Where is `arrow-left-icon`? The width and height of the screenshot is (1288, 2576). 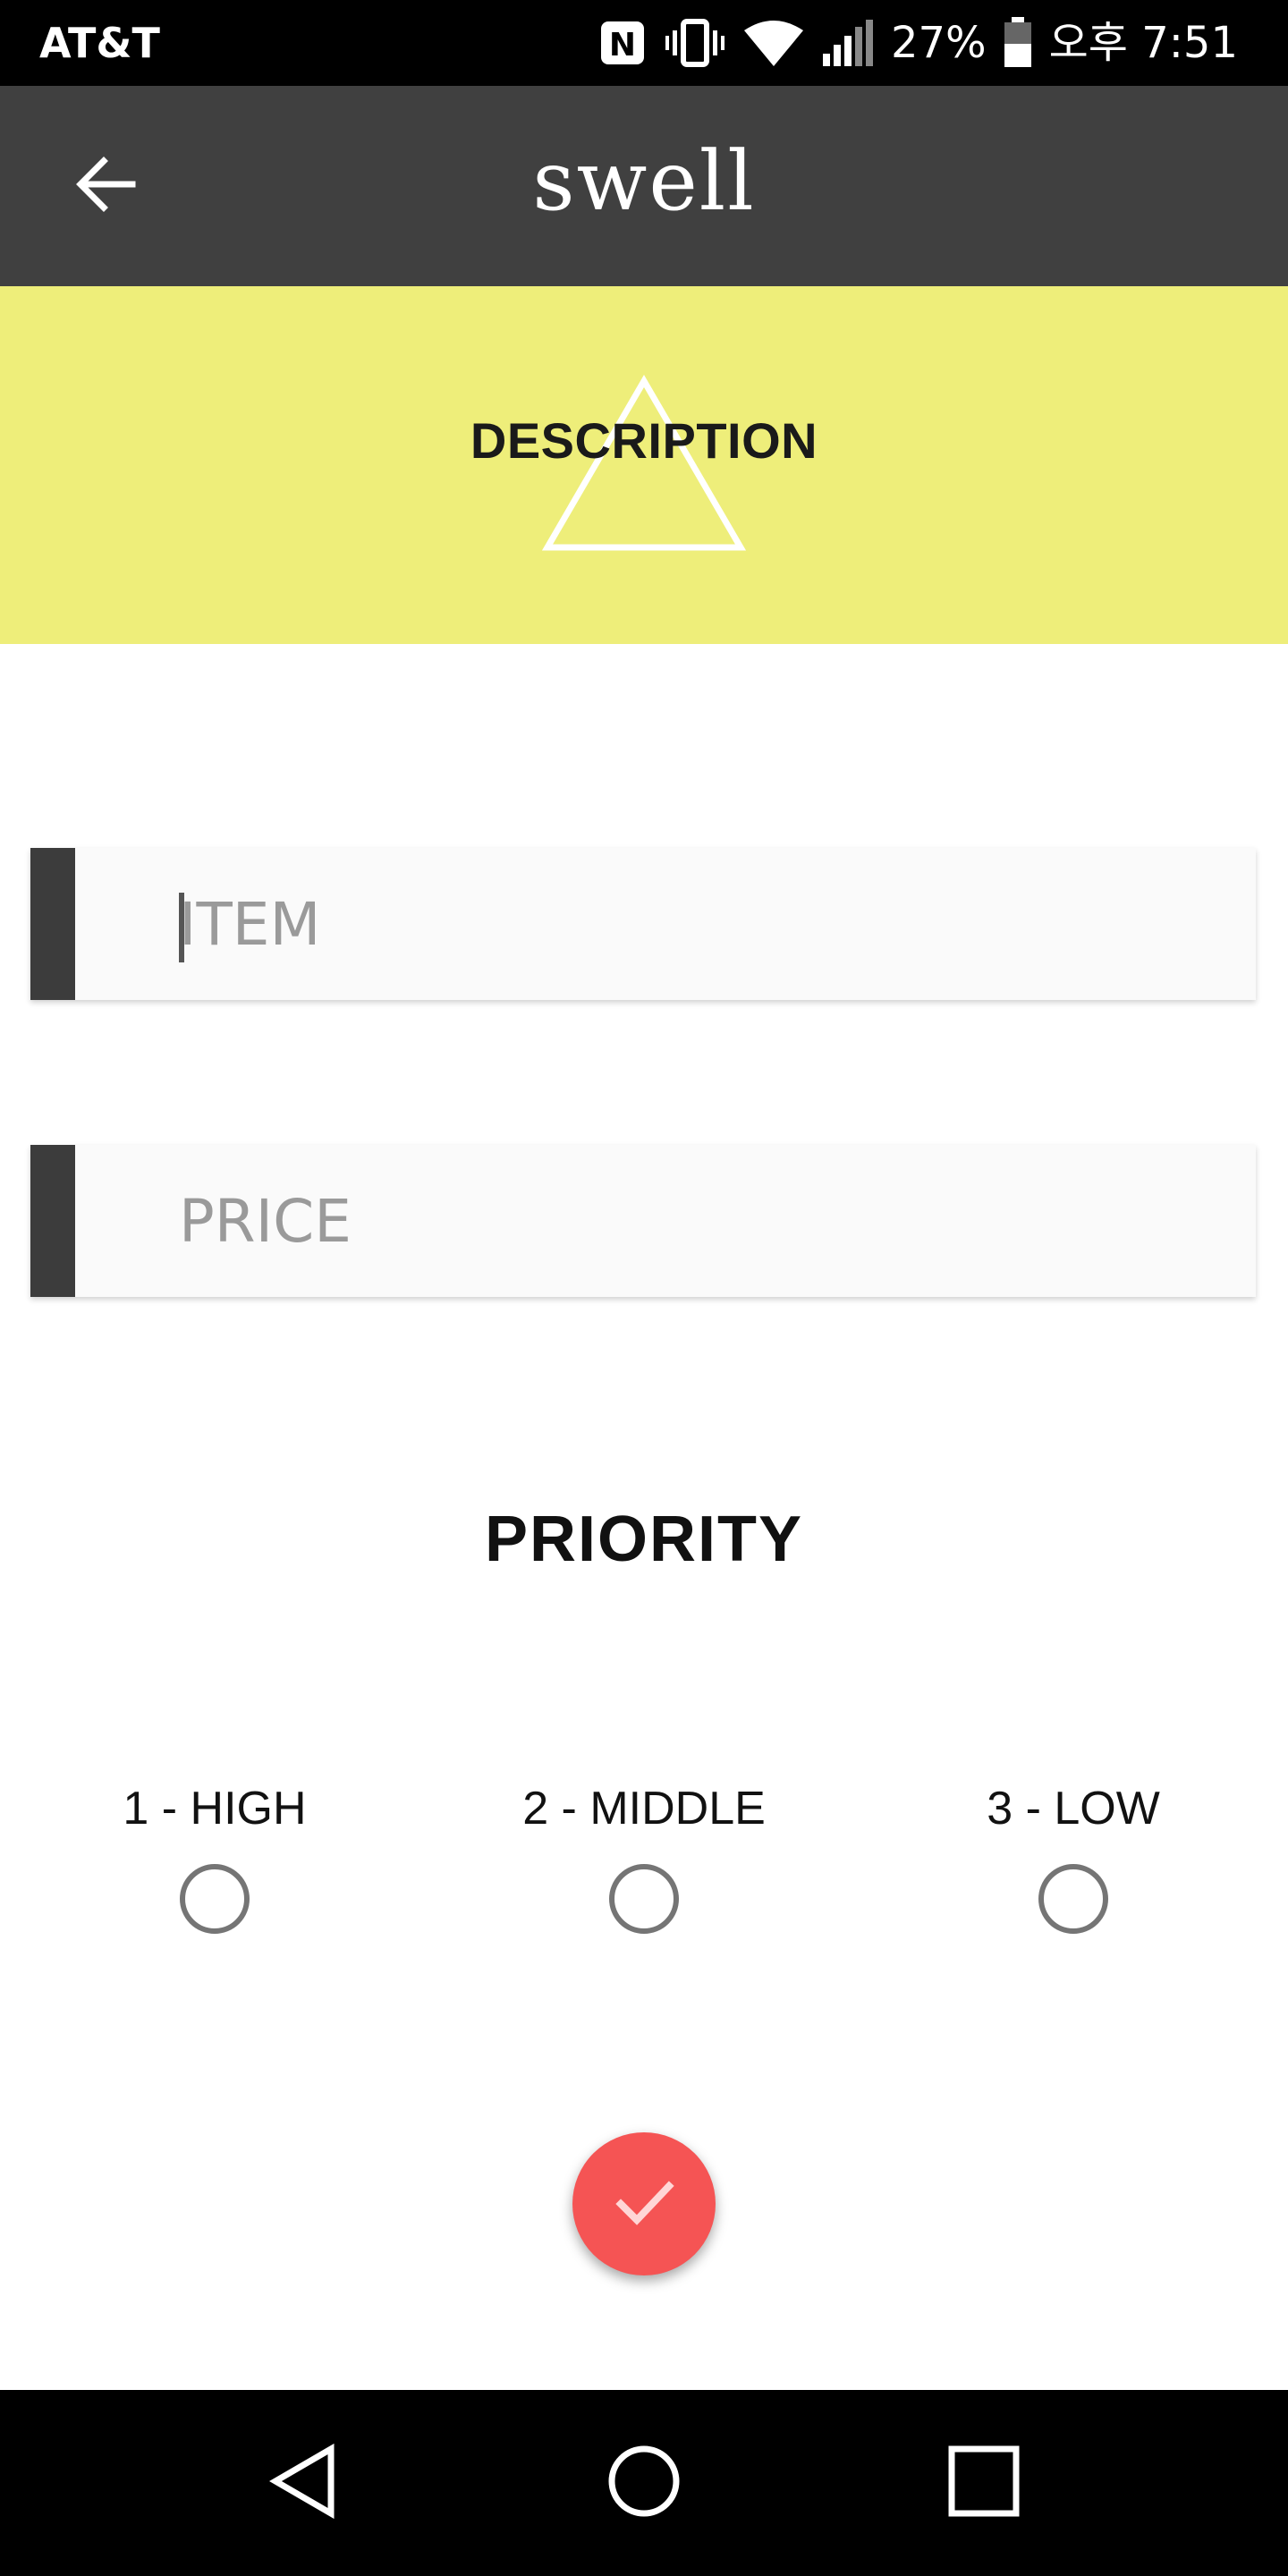
arrow-left-icon is located at coordinates (105, 186).